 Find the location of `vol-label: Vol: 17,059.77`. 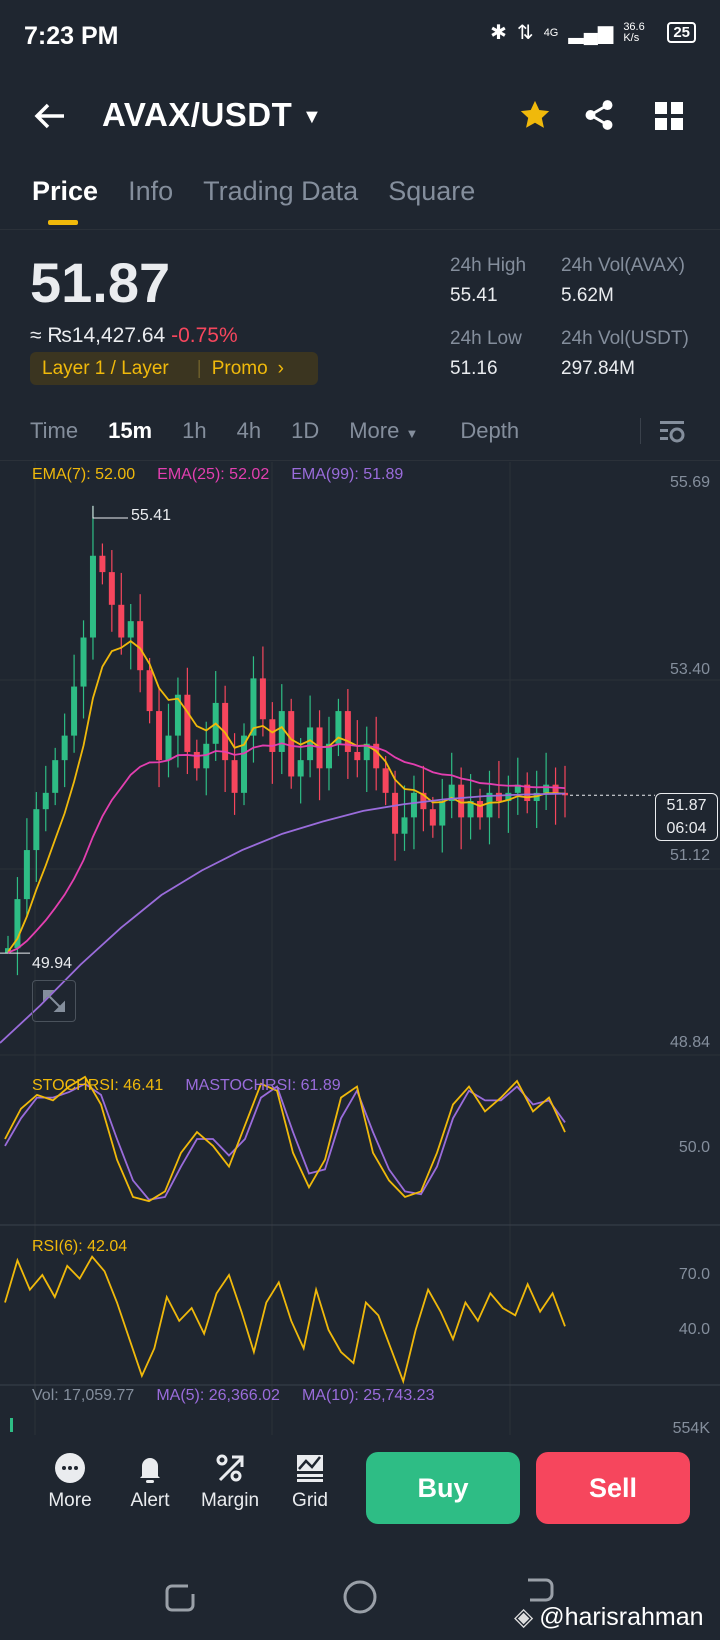

vol-label: Vol: 17,059.77 is located at coordinates (83, 1395).